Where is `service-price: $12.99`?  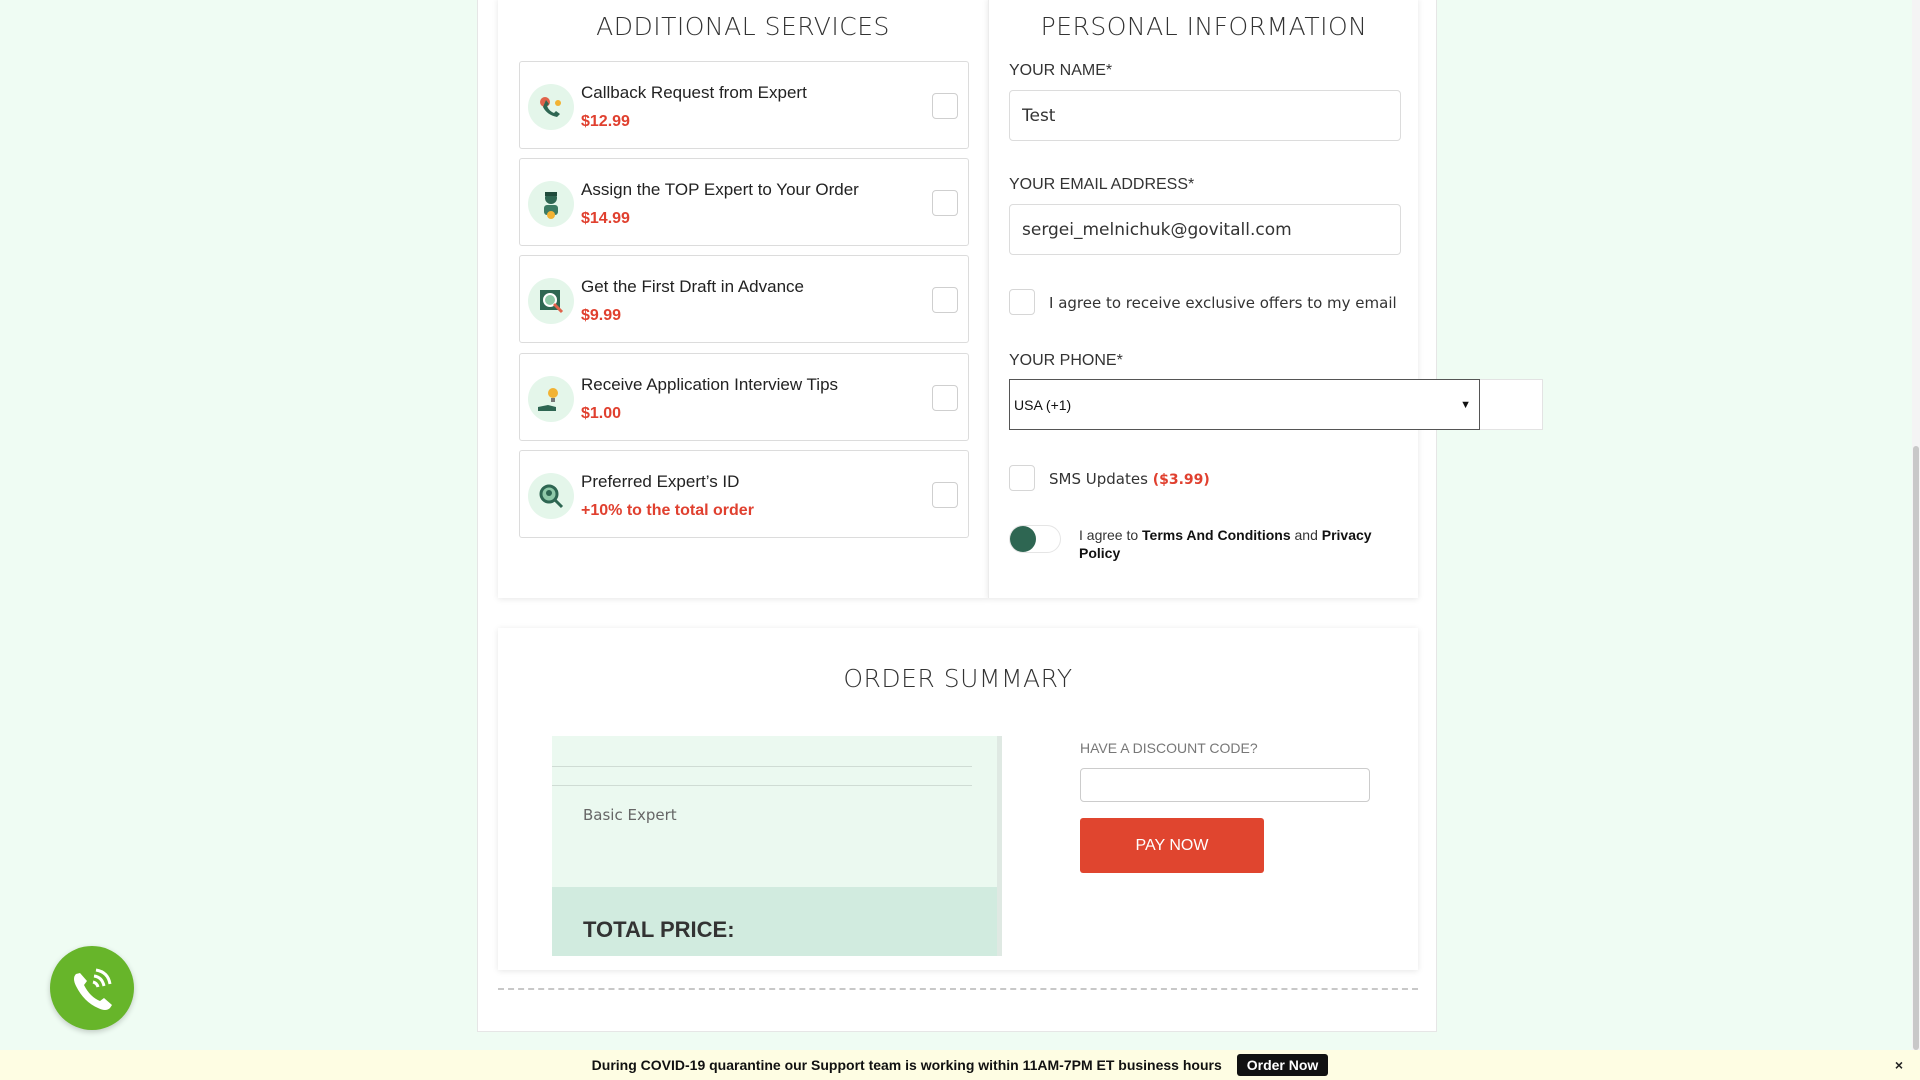 service-price: $12.99 is located at coordinates (605, 121).